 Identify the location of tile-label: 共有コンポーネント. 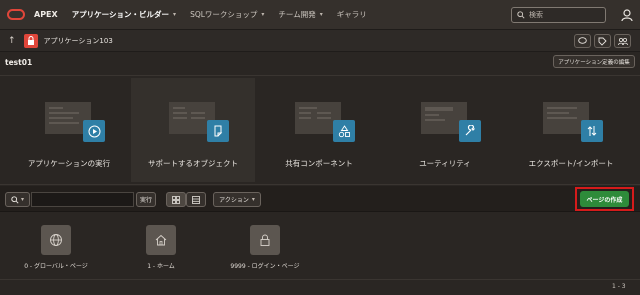
(319, 163).